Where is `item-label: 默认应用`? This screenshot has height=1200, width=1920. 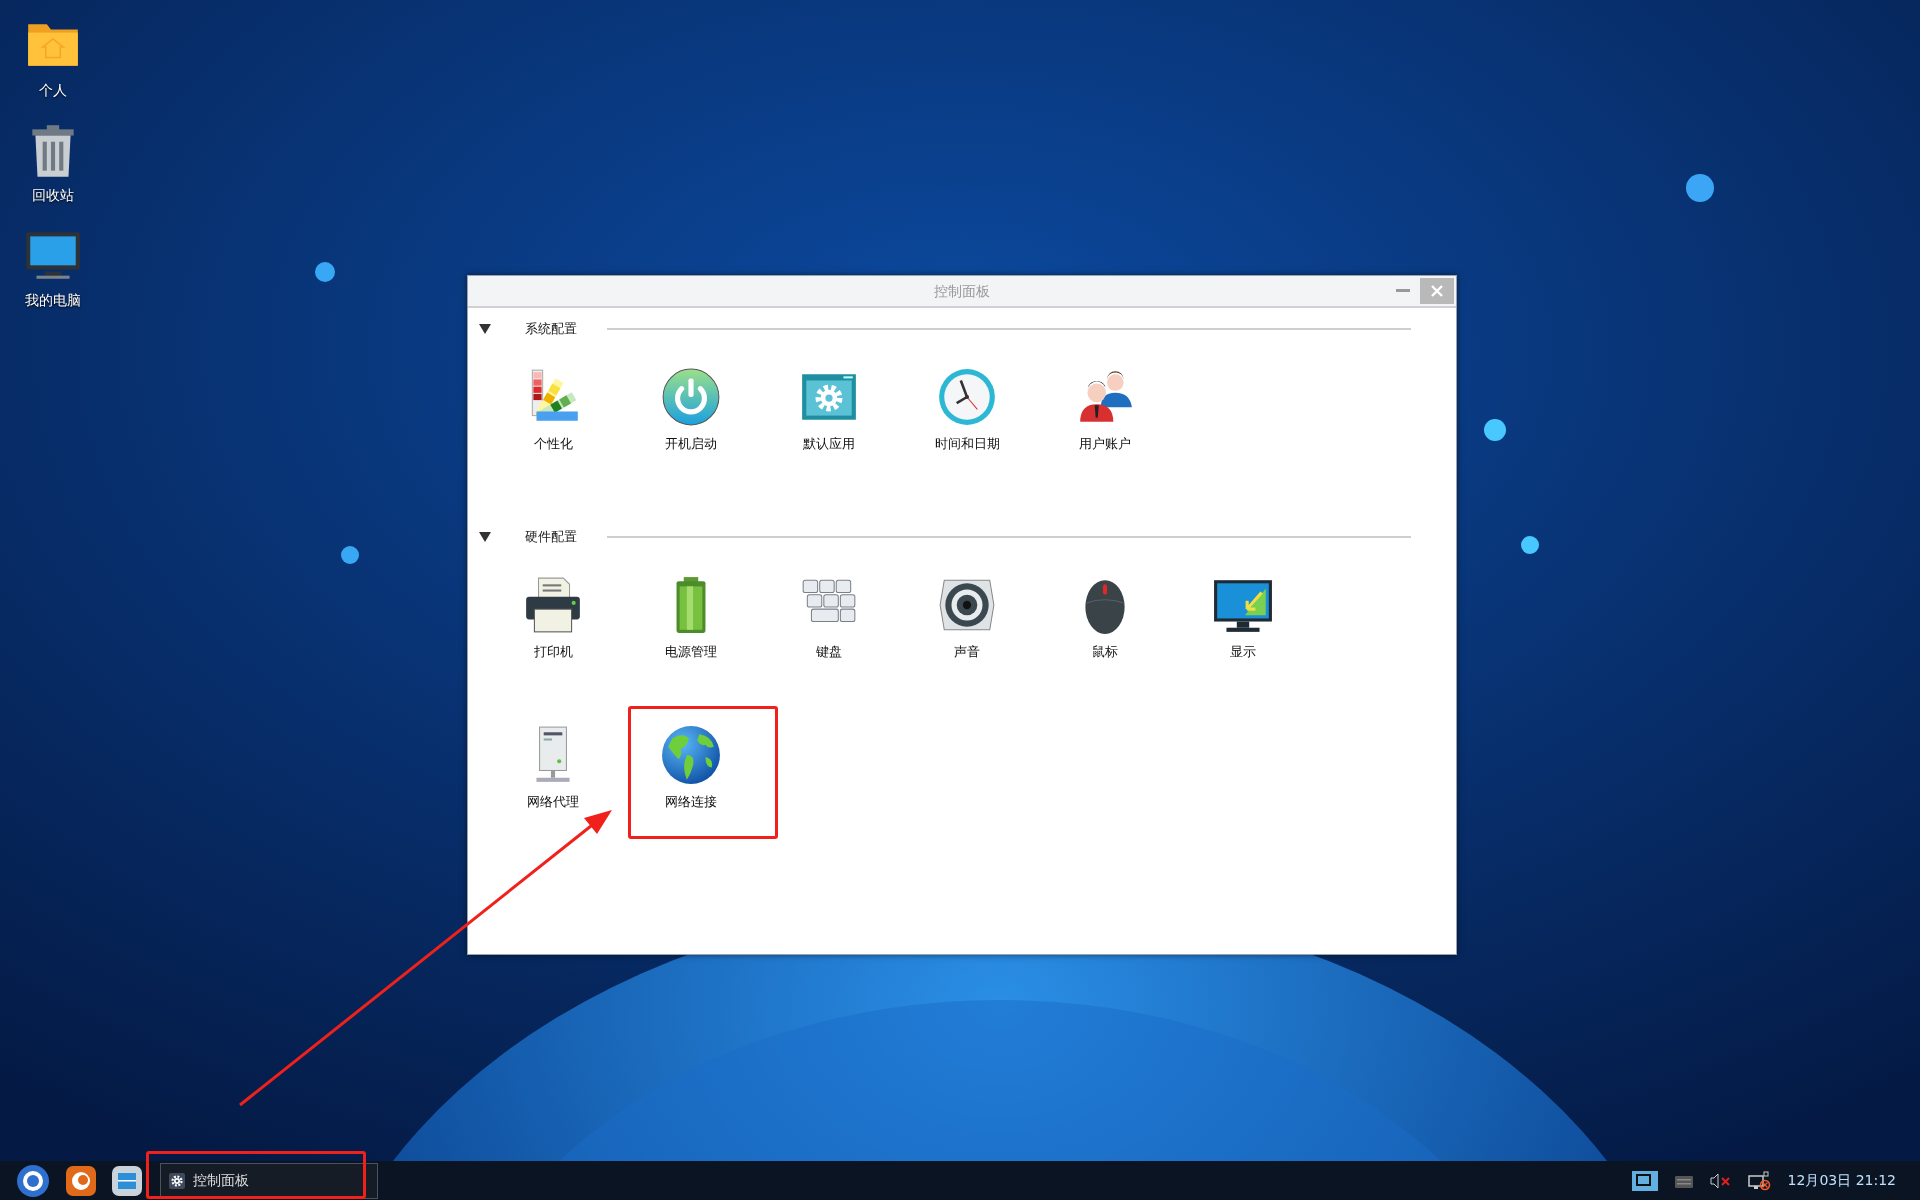 item-label: 默认应用 is located at coordinates (829, 444).